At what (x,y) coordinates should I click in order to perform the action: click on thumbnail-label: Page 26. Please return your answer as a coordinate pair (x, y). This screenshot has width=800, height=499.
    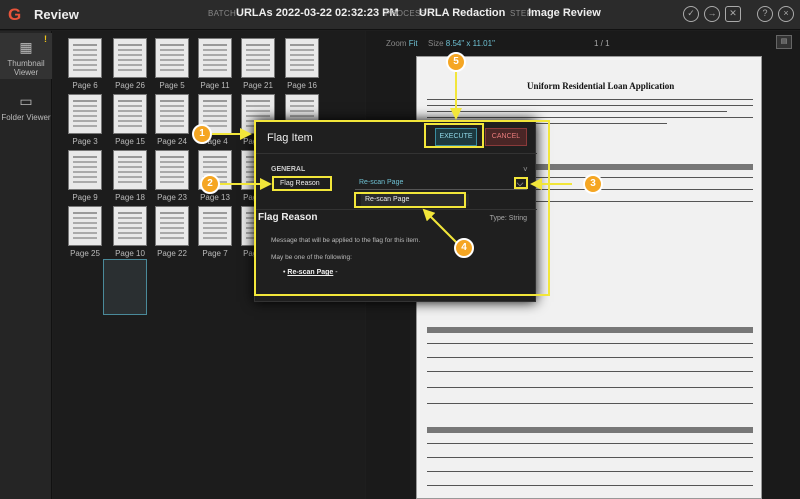
    Looking at the image, I should click on (130, 85).